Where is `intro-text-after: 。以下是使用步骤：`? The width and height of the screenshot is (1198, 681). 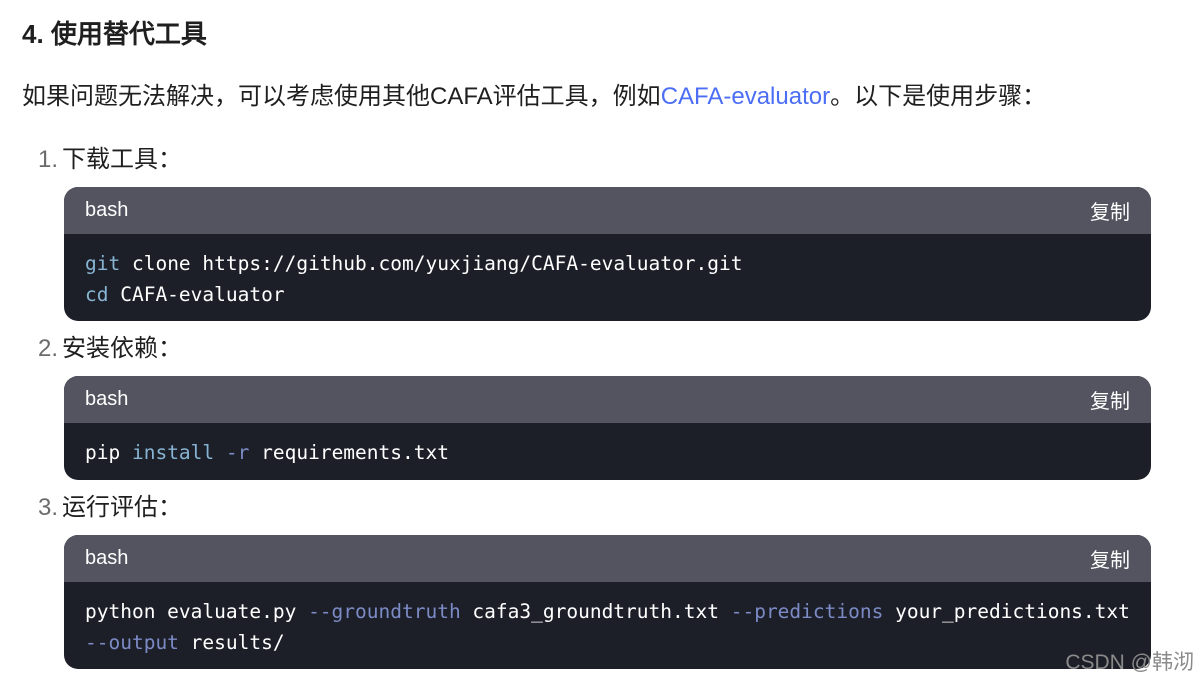 intro-text-after: 。以下是使用步骤： is located at coordinates (938, 96).